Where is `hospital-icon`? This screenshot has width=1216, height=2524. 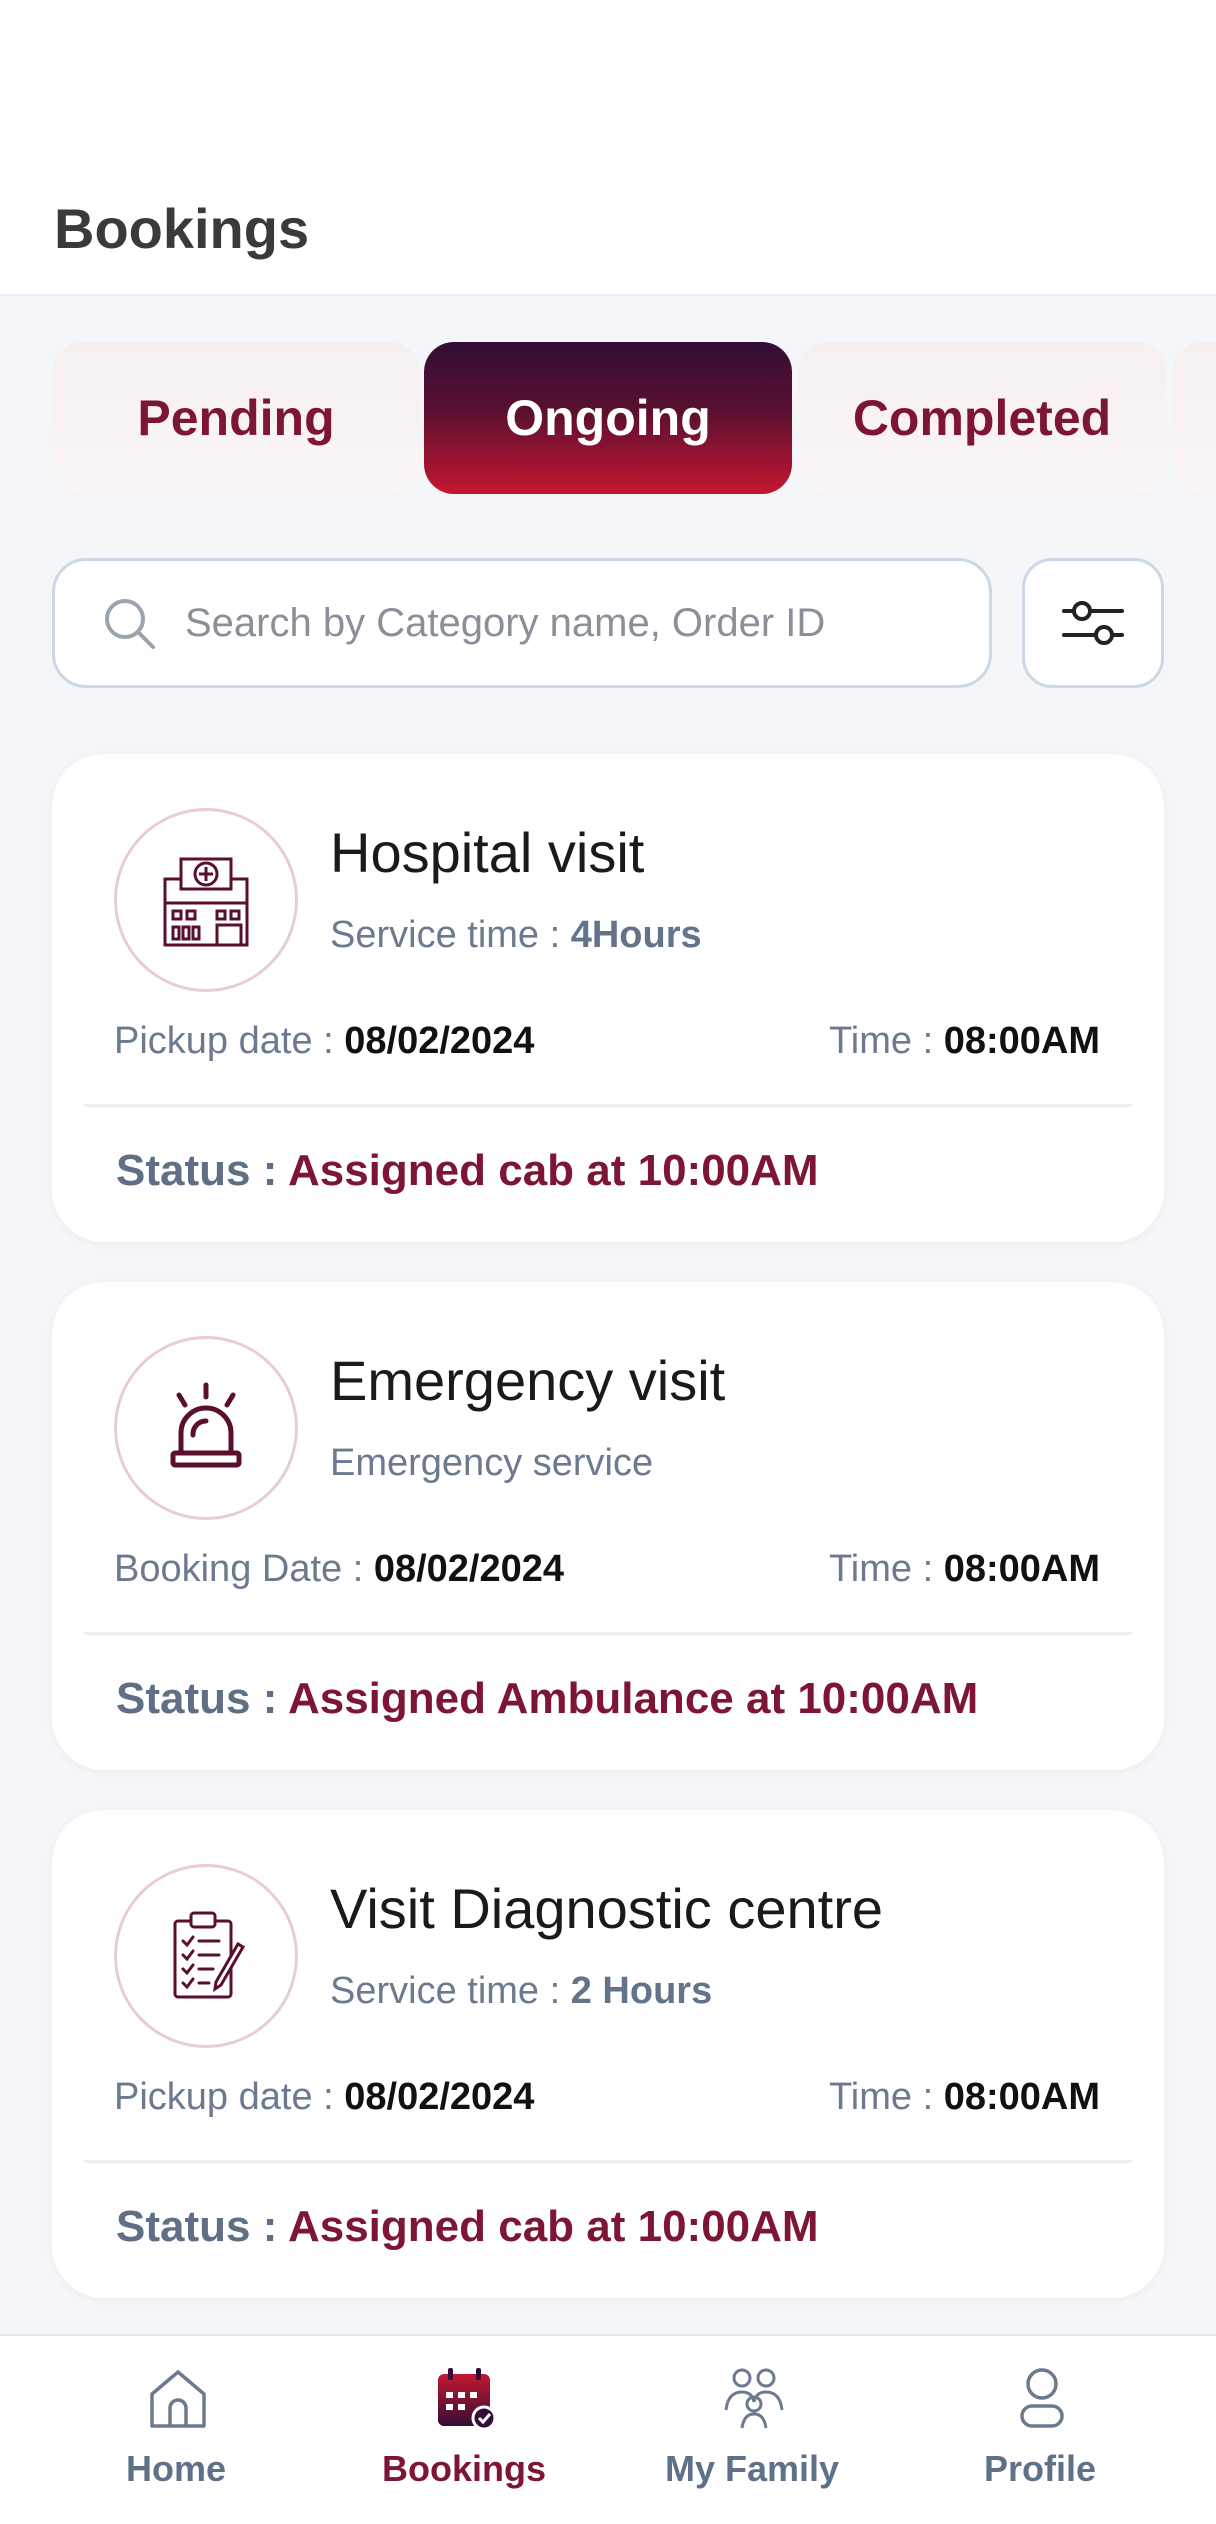
hospital-icon is located at coordinates (206, 900).